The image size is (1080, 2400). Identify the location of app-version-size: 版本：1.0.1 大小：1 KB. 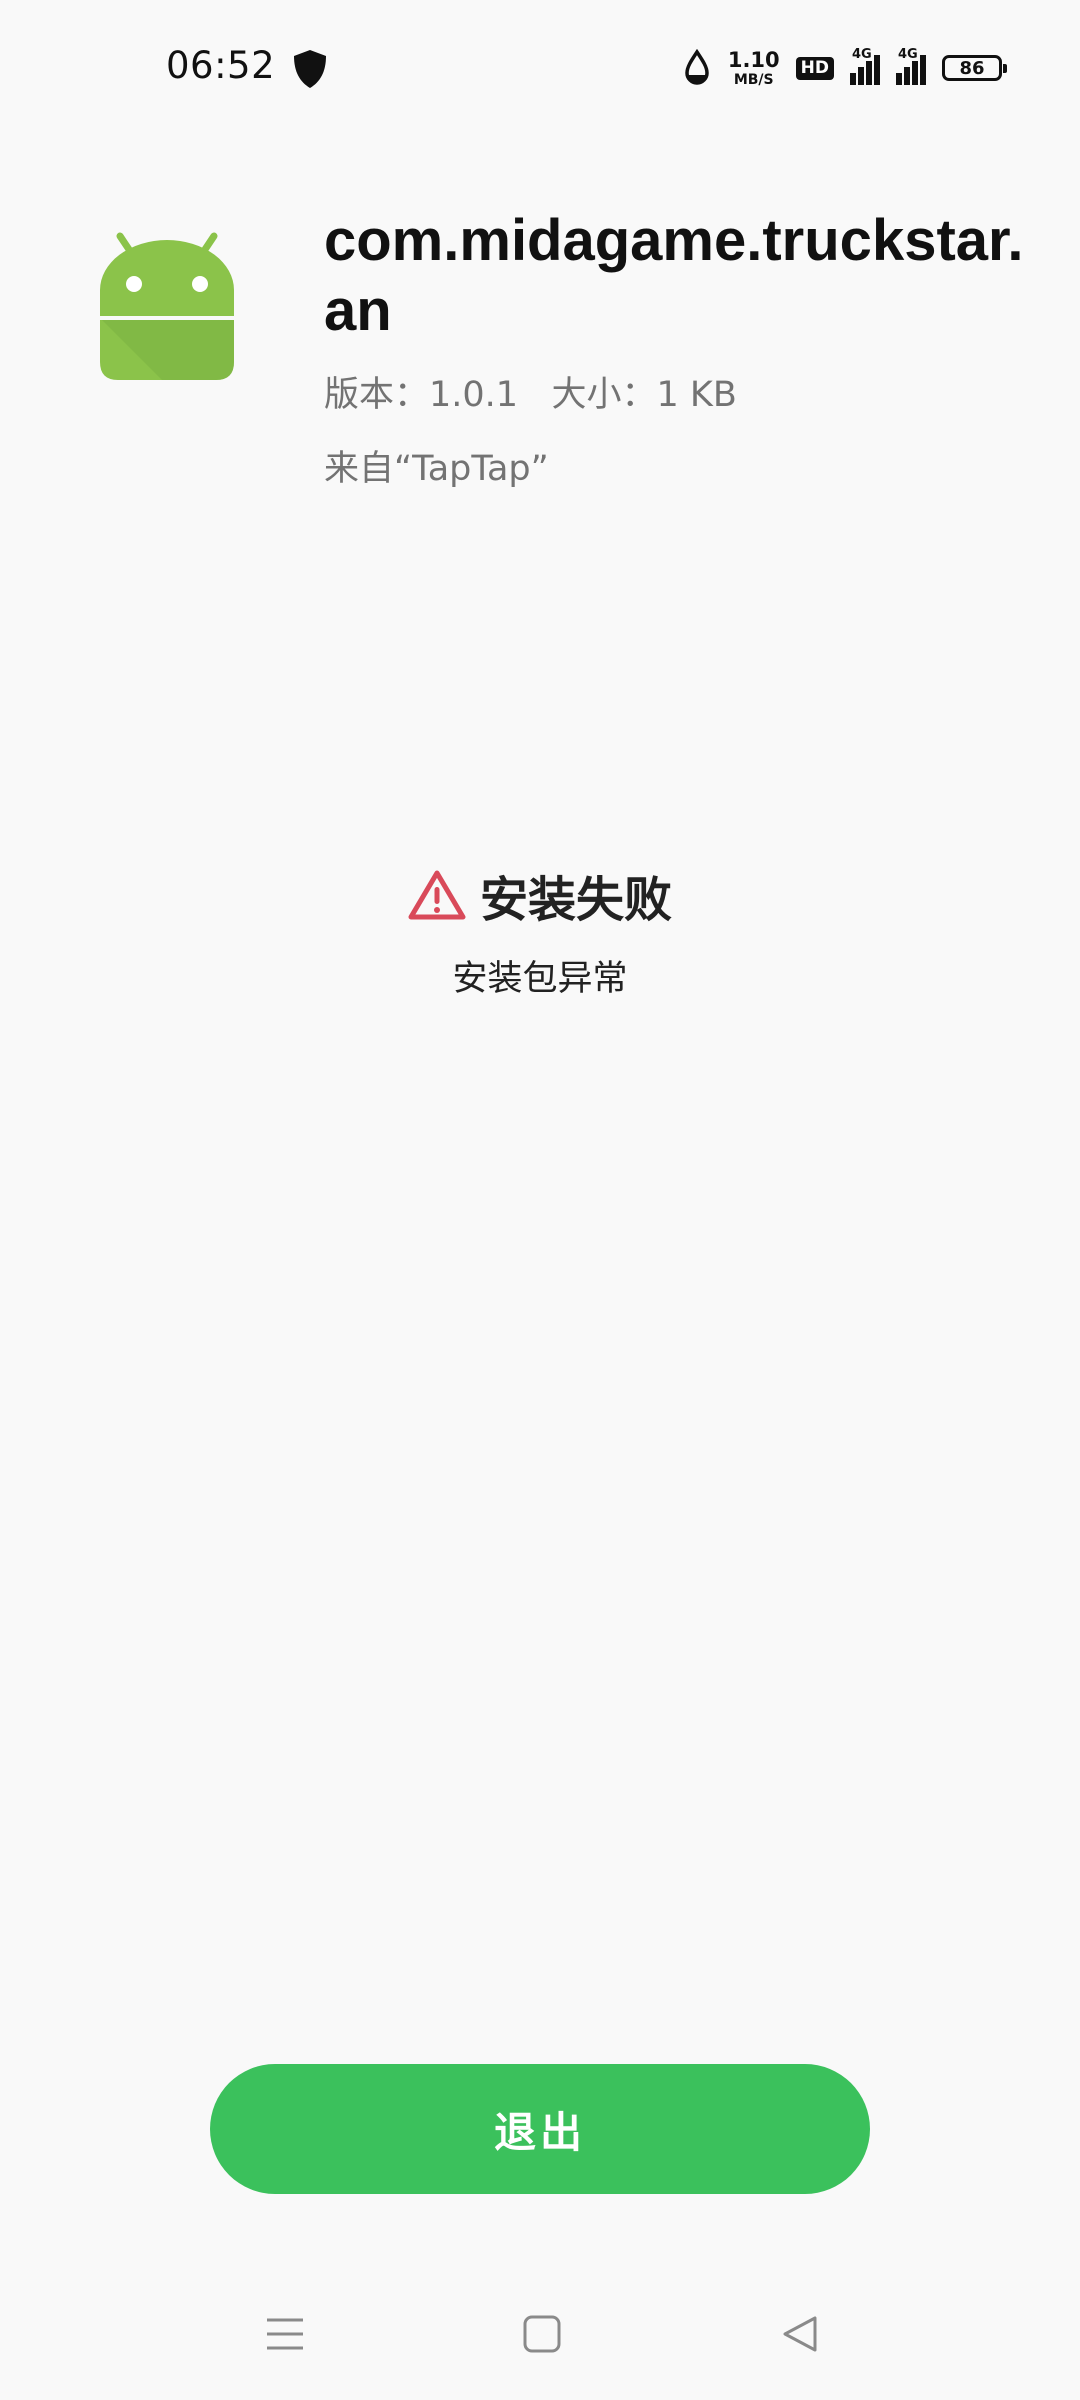
(530, 391).